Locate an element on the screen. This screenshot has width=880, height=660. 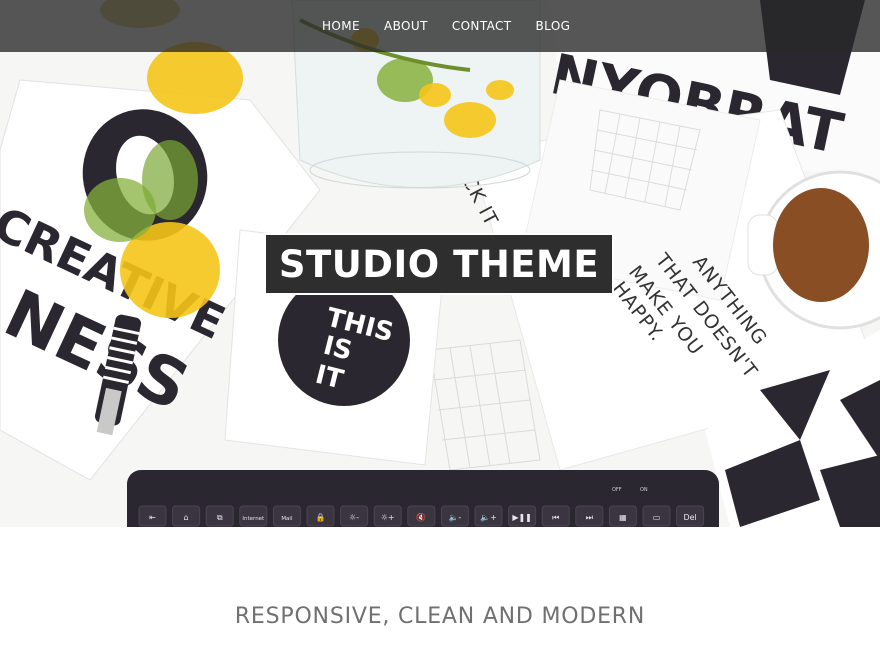
keyboard-key: ⇤ is located at coordinates (152, 516).